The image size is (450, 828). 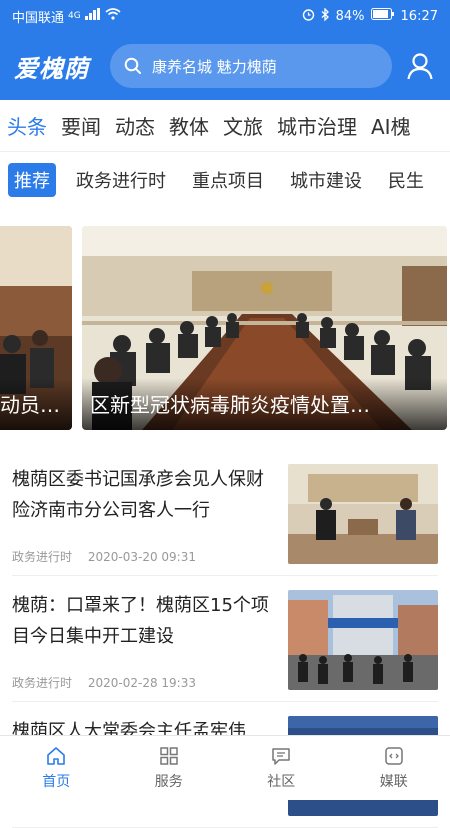 I want to click on status-bar: 中国联通 4G 84% 16:27, so click(x=225, y=16).